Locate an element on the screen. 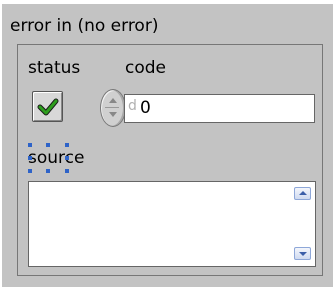 This screenshot has width=336, height=291. code-value: 0 is located at coordinates (145, 108).